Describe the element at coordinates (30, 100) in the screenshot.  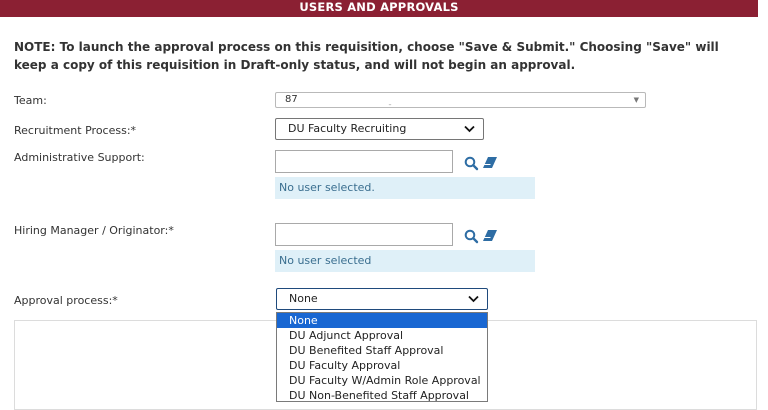
I see `team-label: Team:` at that location.